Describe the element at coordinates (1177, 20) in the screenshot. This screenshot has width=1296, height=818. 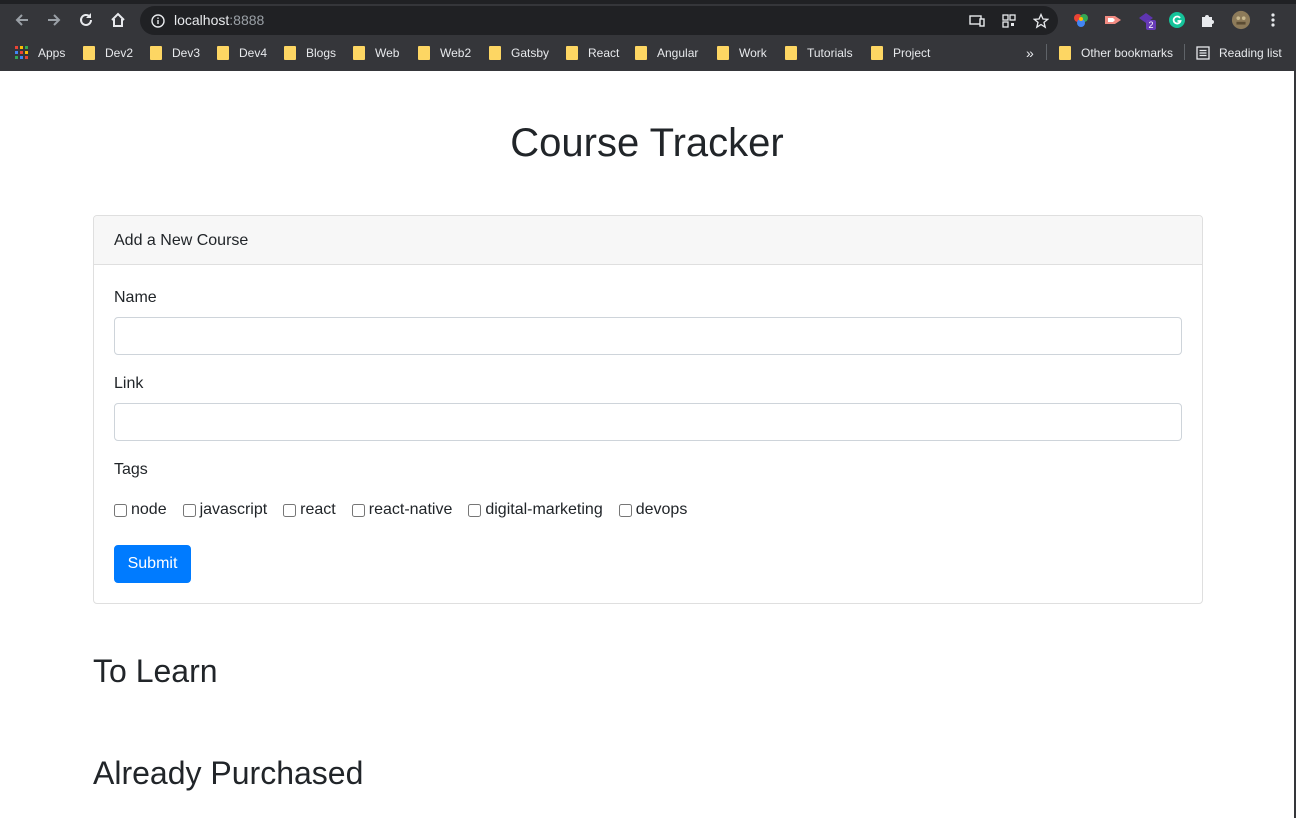
I see `grammarly-extension-icon` at that location.